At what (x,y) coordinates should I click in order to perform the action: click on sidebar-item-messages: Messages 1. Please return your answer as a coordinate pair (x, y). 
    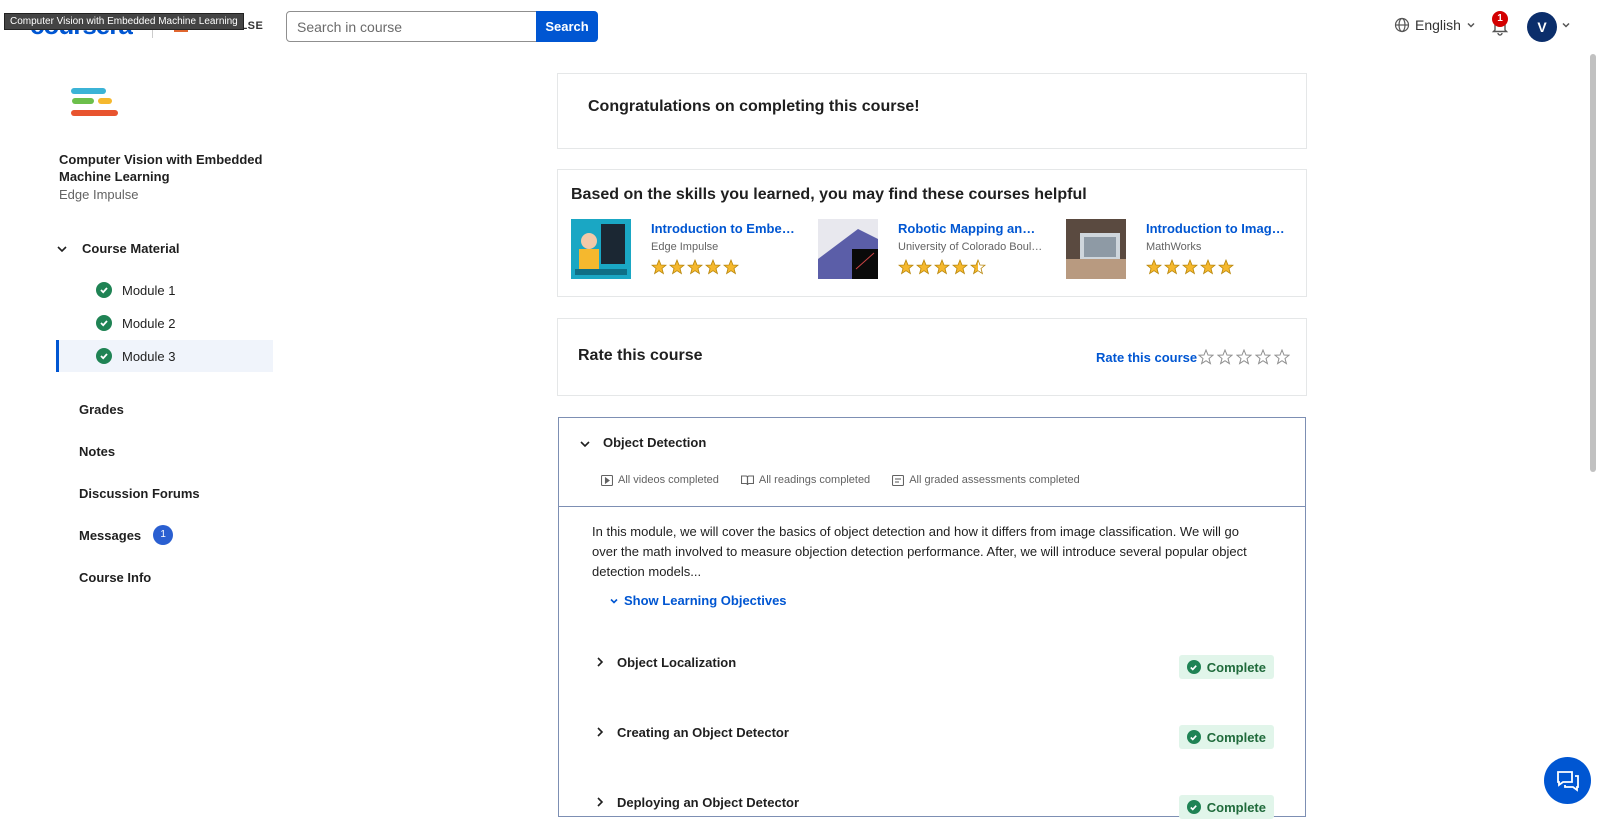
    Looking at the image, I should click on (126, 535).